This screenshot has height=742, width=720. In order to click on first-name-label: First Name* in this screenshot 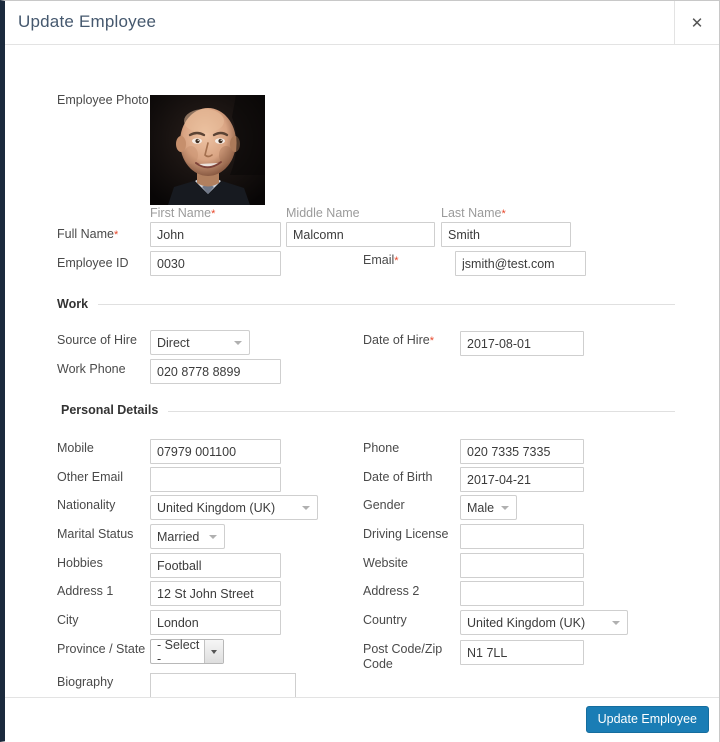, I will do `click(182, 214)`.